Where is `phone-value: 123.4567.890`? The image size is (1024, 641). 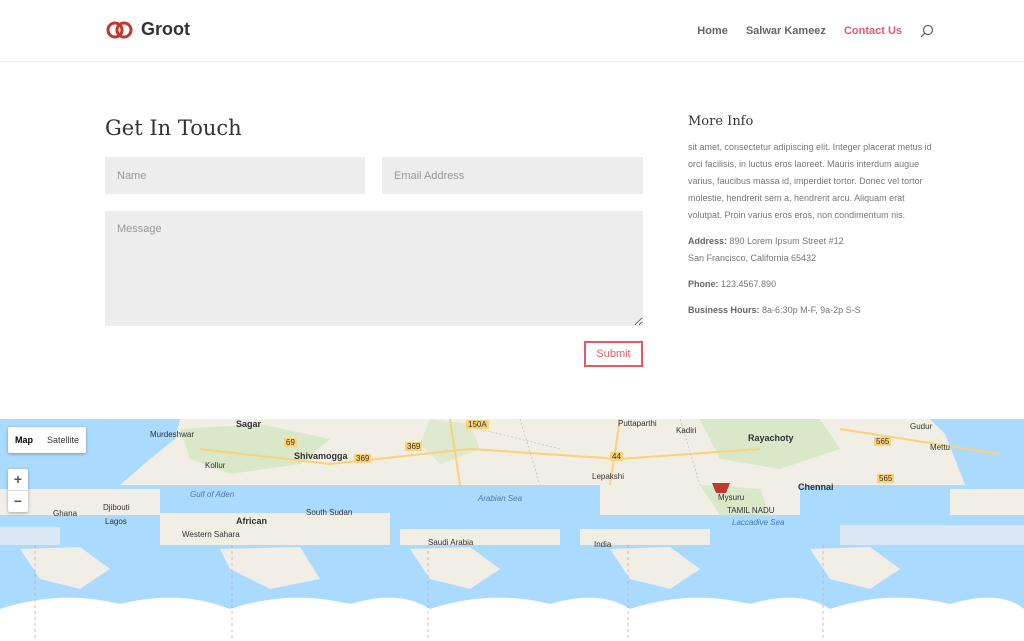 phone-value: 123.4567.890 is located at coordinates (749, 284).